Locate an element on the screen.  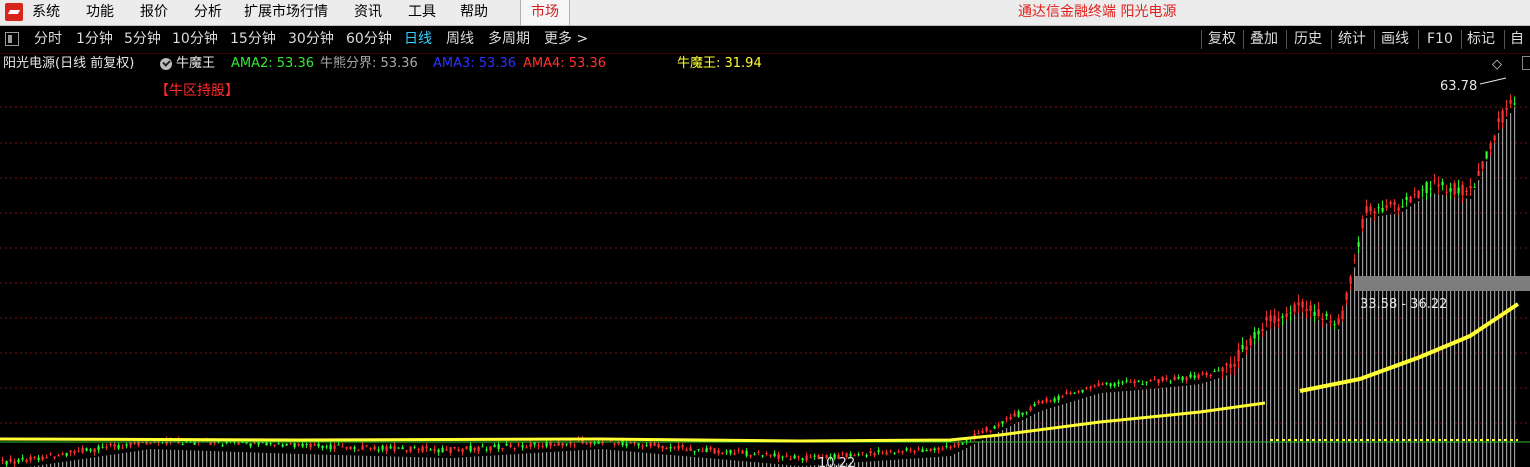
tool-restore-rights: 复权 is located at coordinates (1222, 39).